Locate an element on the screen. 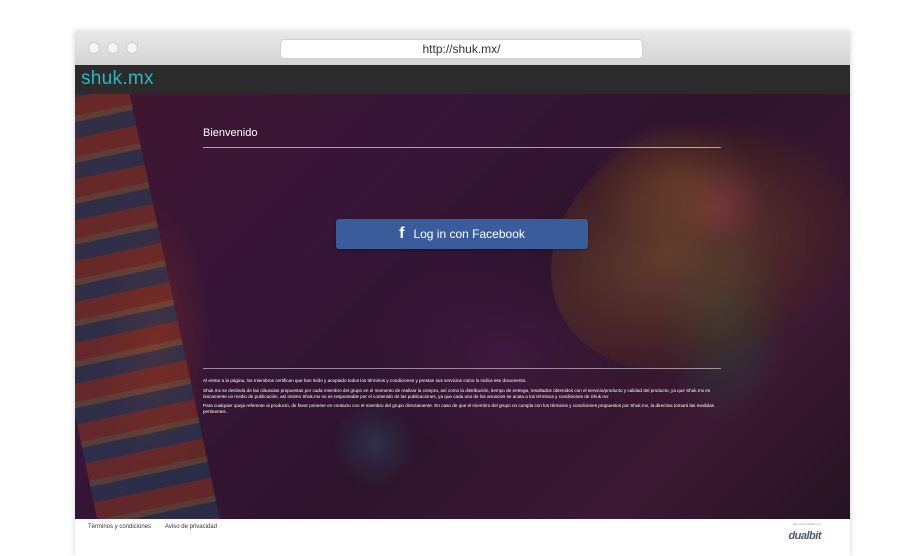  developer-brand: Sitio desarrollado por dualbit is located at coordinates (801, 533).